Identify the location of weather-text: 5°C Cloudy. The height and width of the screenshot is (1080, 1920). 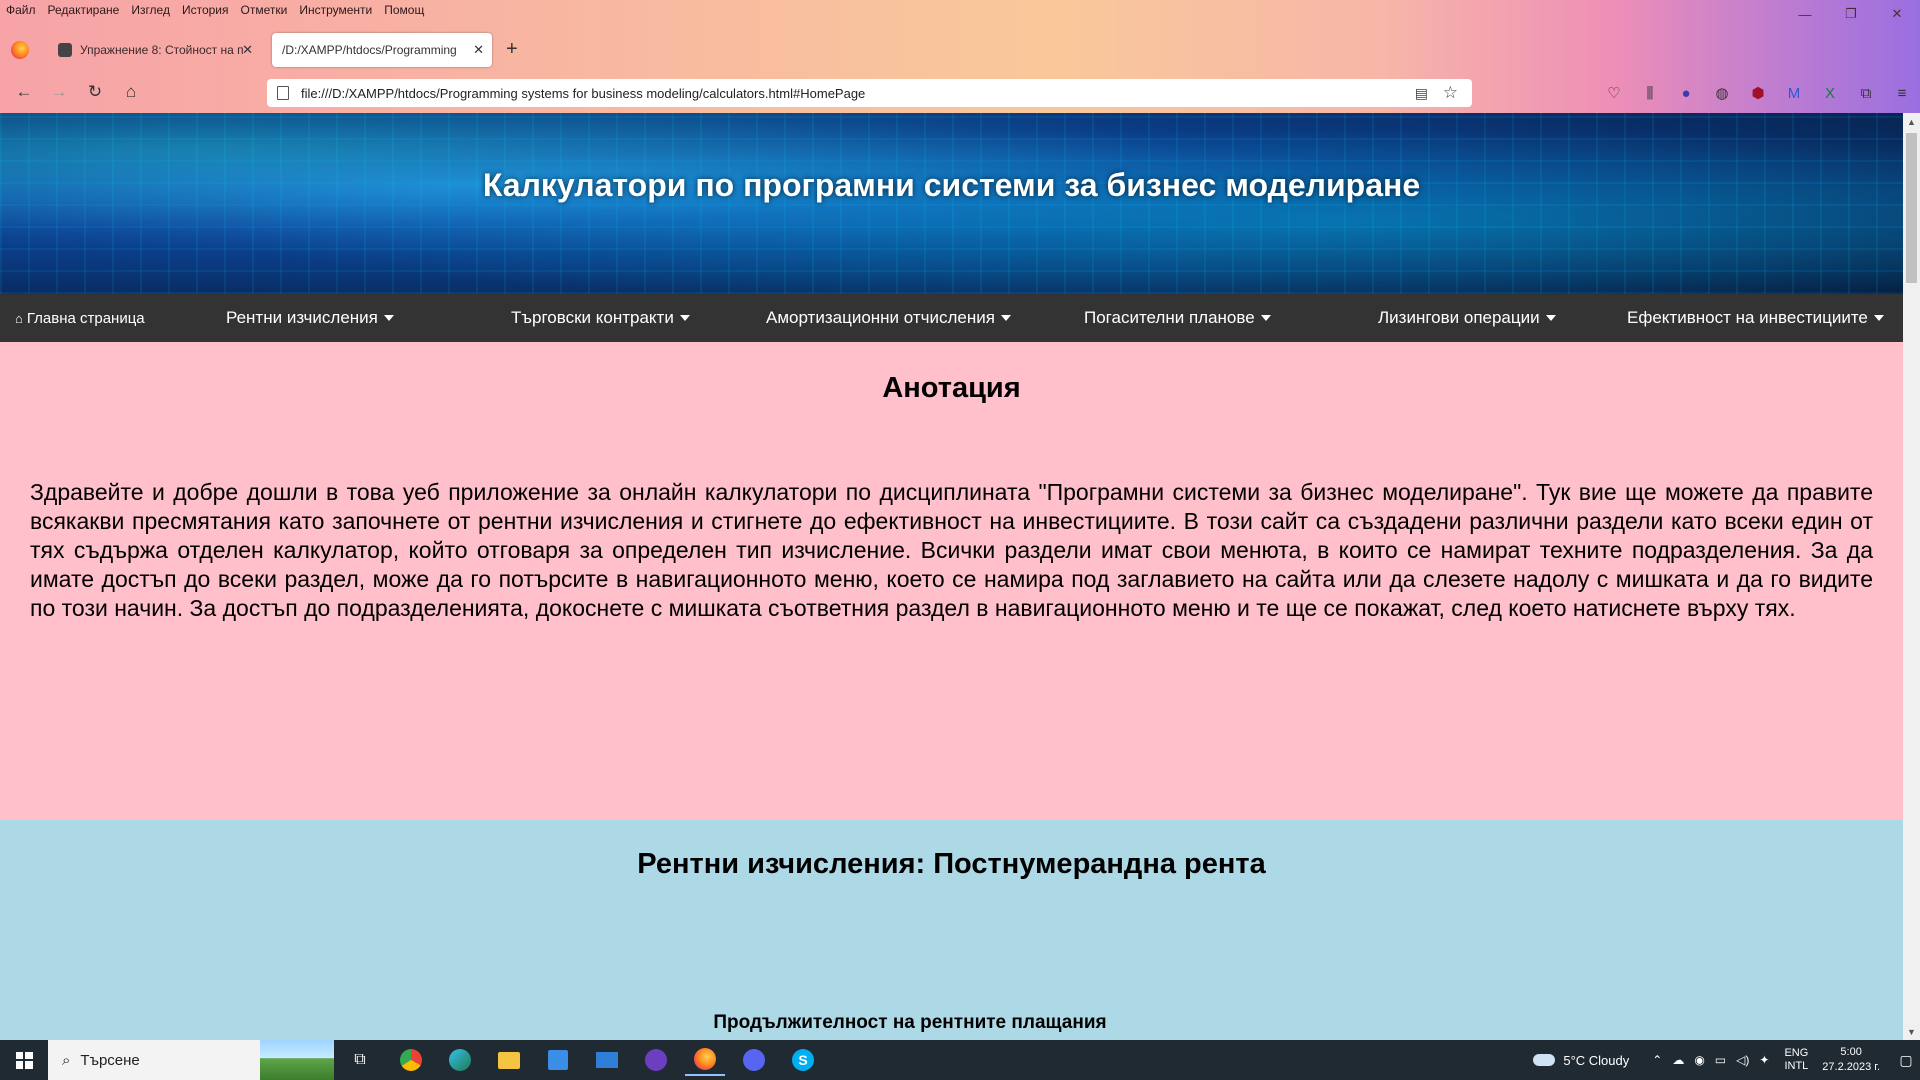
(1596, 1060).